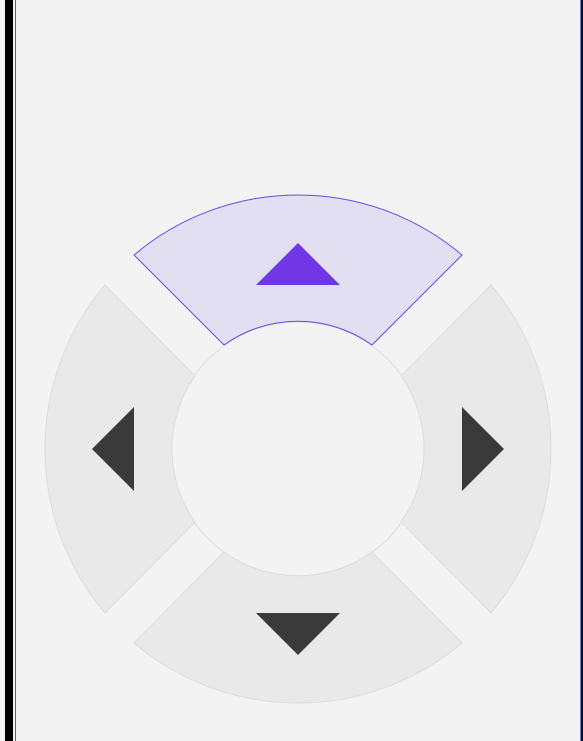 Image resolution: width=583 pixels, height=741 pixels. What do you see at coordinates (580, 370) in the screenshot?
I see `right-edge-line` at bounding box center [580, 370].